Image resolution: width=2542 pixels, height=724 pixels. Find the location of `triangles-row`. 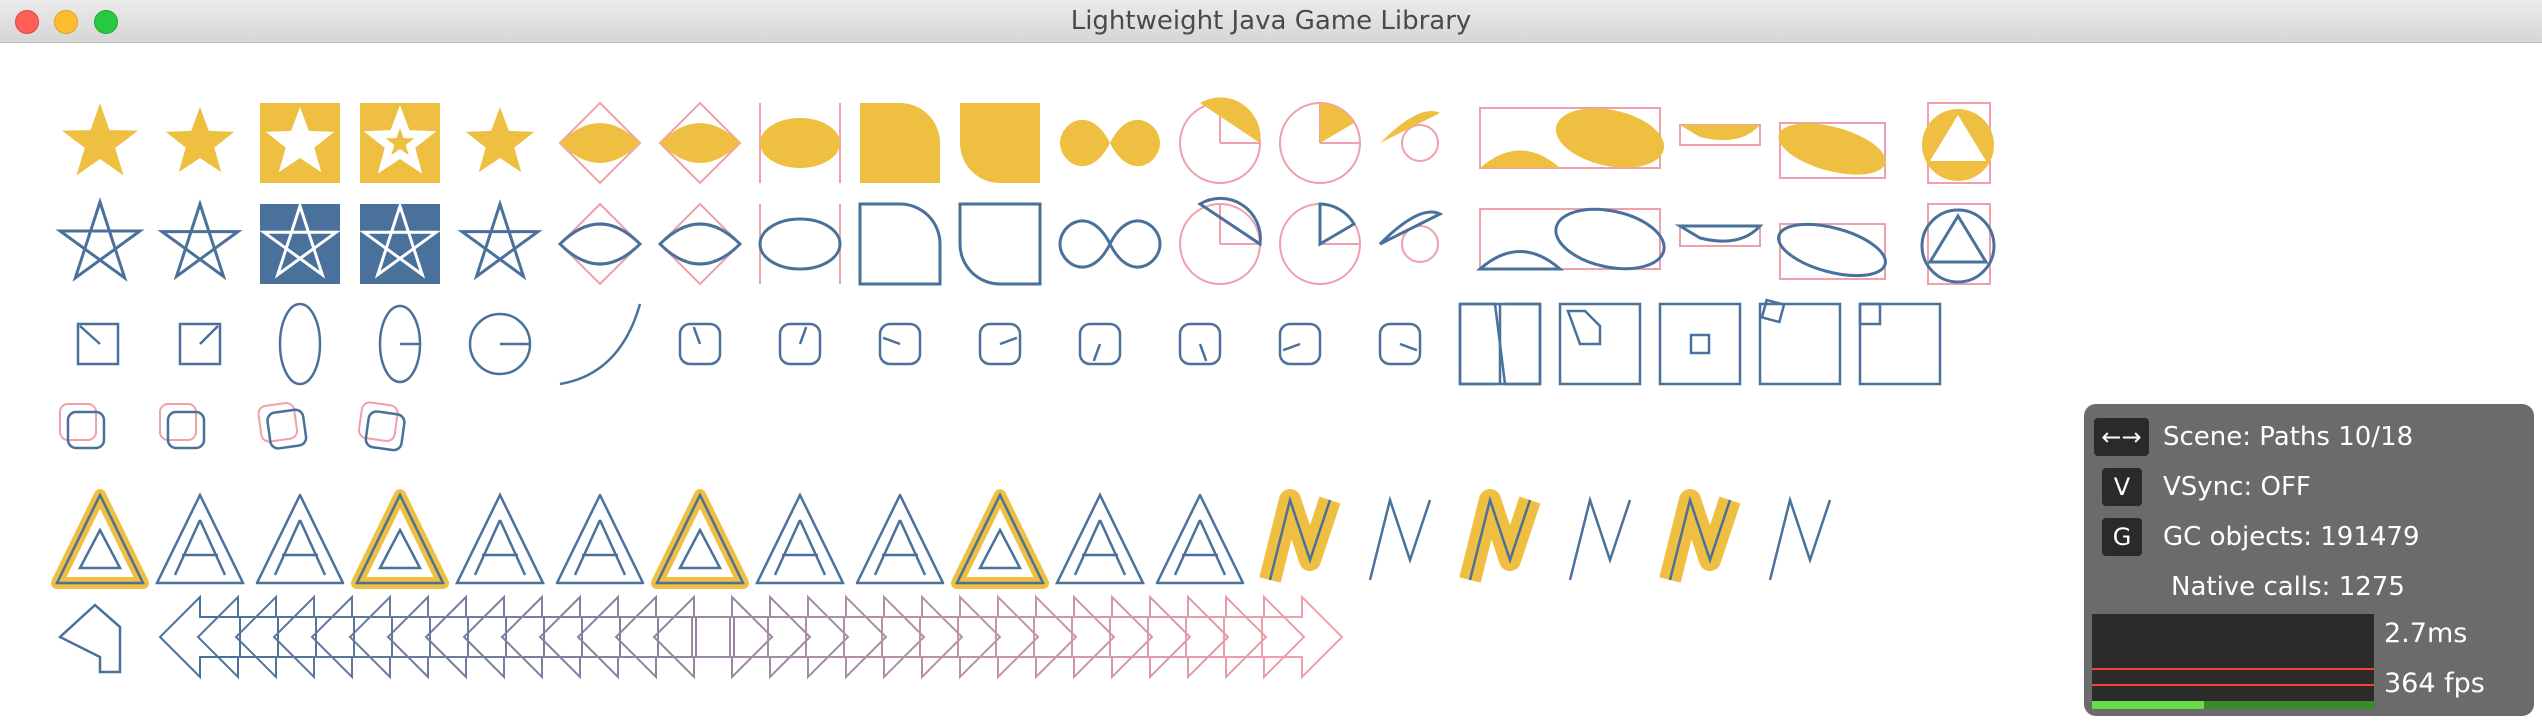

triangles-row is located at coordinates (941, 539).